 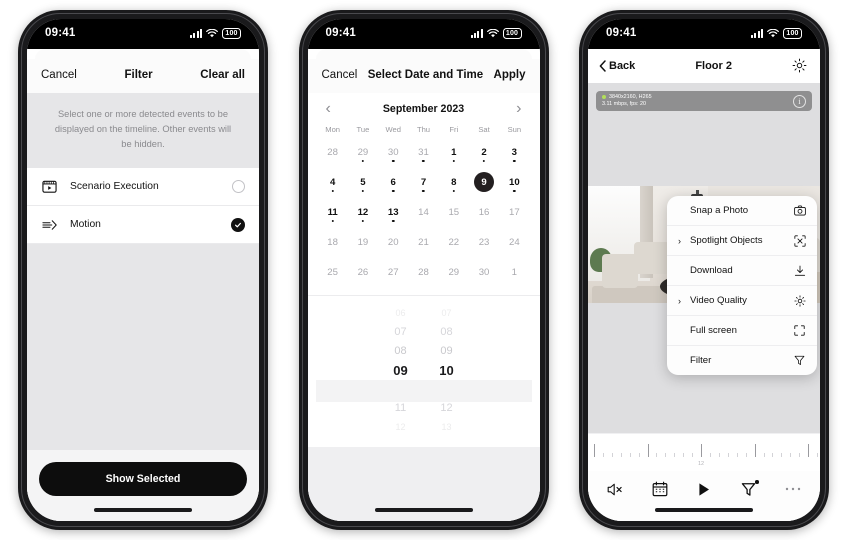 I want to click on calendar-day-11: 11, so click(x=333, y=212).